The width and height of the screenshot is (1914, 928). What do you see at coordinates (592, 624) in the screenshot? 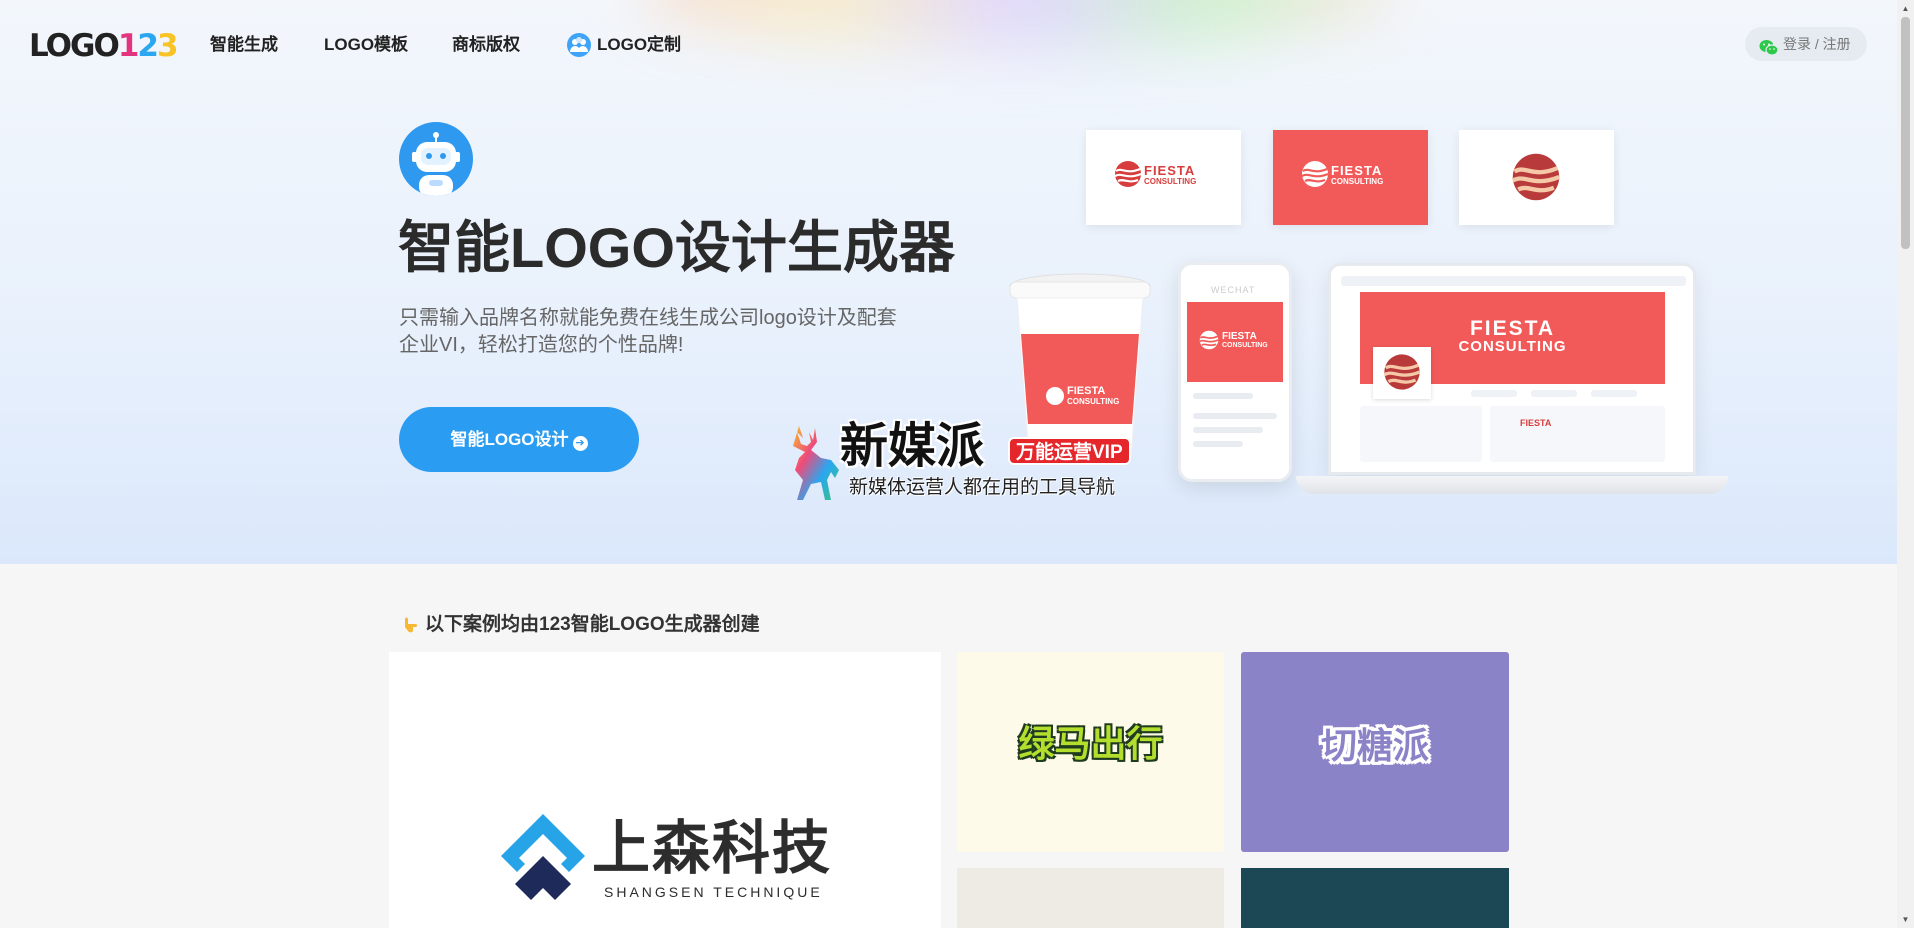
I see `section-title: 以下案例均由123智能LOGO生成器创建` at bounding box center [592, 624].